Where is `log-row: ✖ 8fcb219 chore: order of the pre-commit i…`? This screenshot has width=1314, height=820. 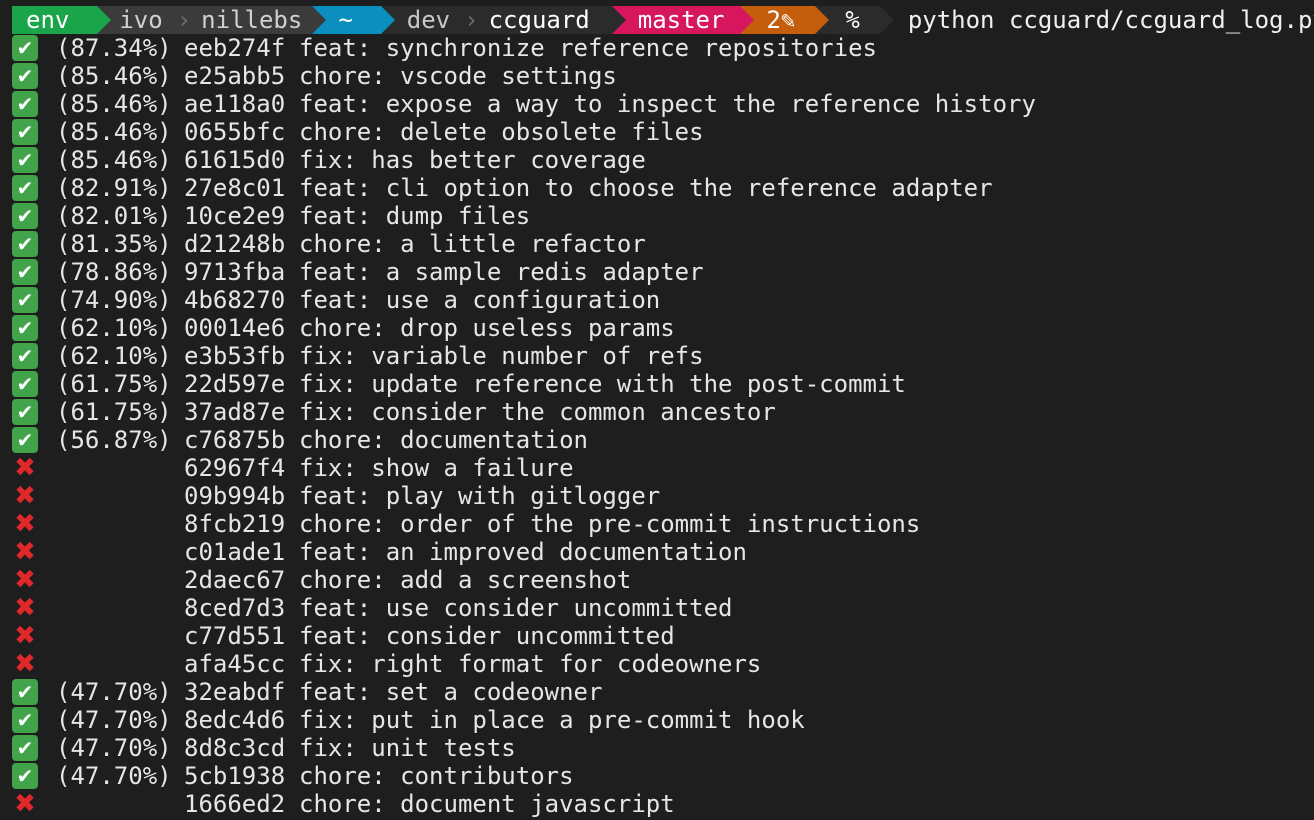
log-row: ✖ 8fcb219 chore: order of the pre-commit i… is located at coordinates (663, 524).